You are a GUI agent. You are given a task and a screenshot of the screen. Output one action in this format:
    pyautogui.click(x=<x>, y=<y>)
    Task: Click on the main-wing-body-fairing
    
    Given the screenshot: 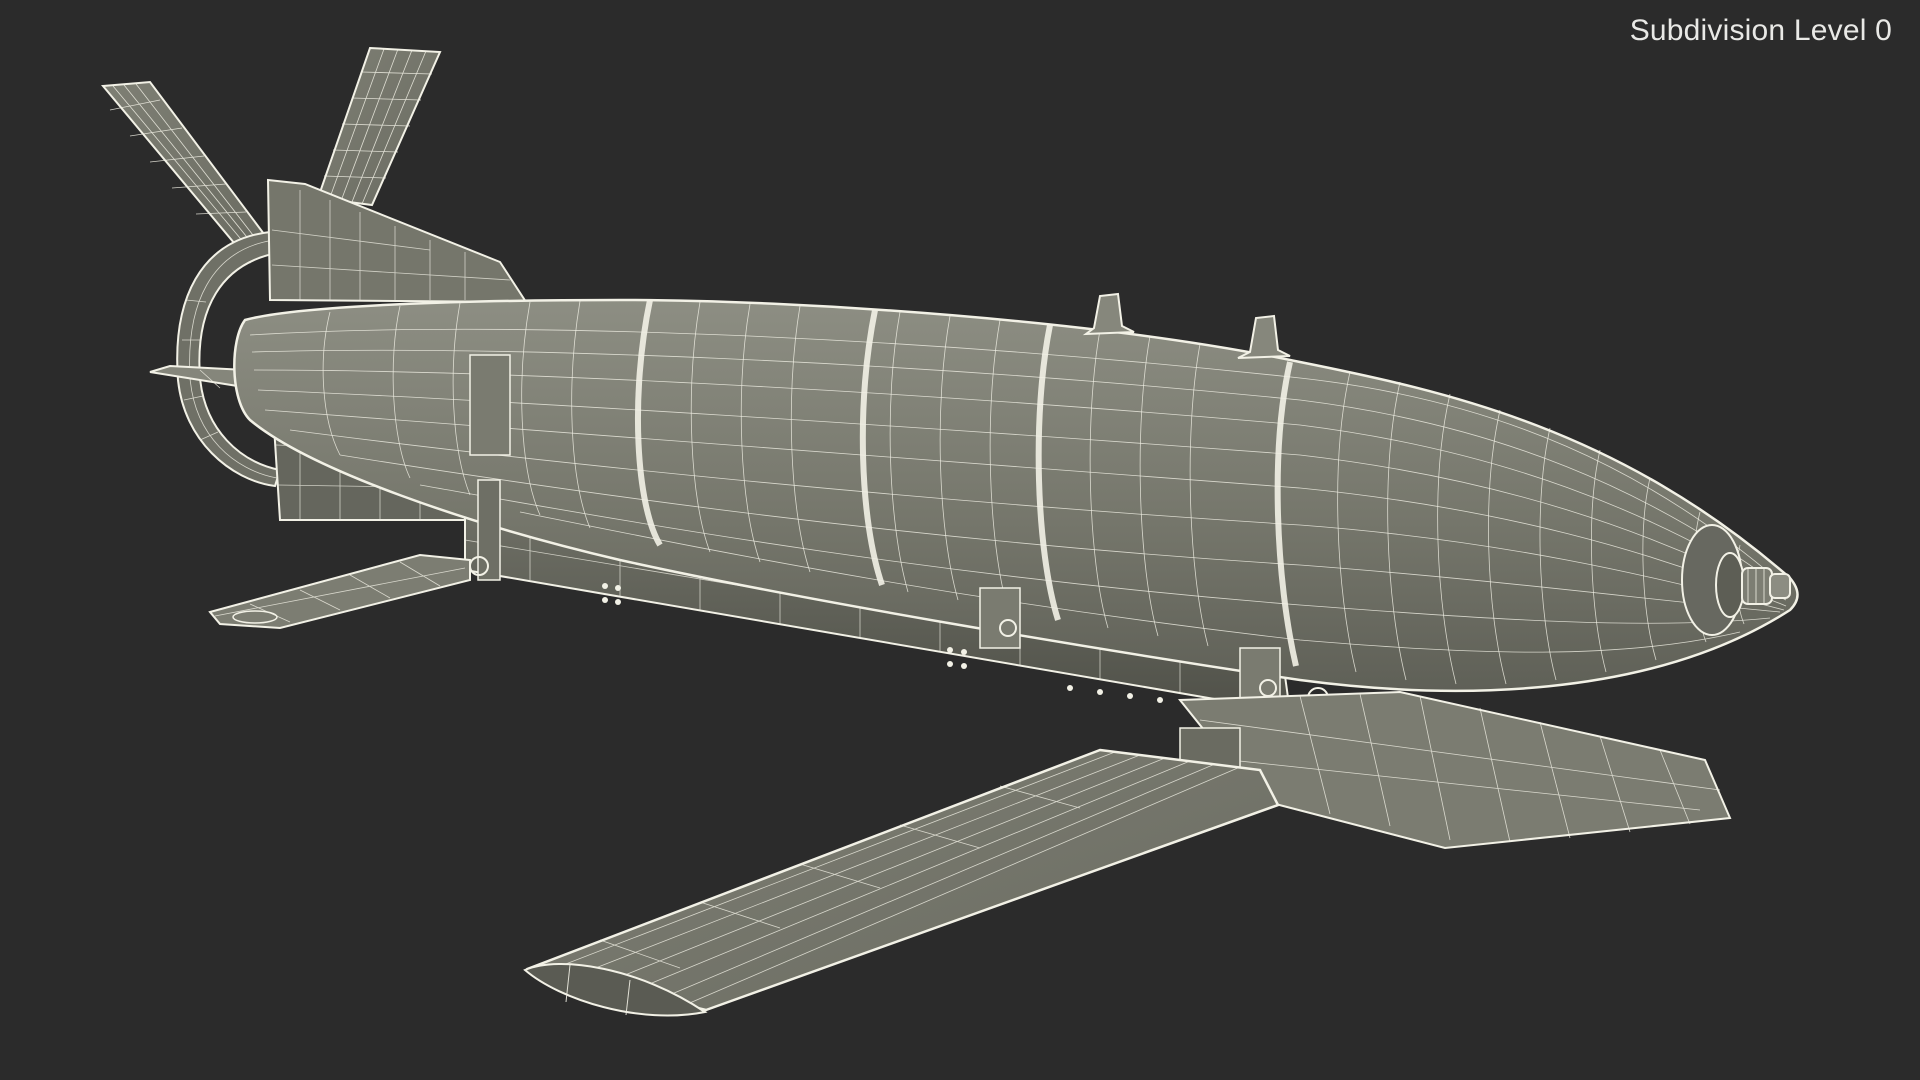 What is the action you would take?
    pyautogui.click(x=1454, y=770)
    